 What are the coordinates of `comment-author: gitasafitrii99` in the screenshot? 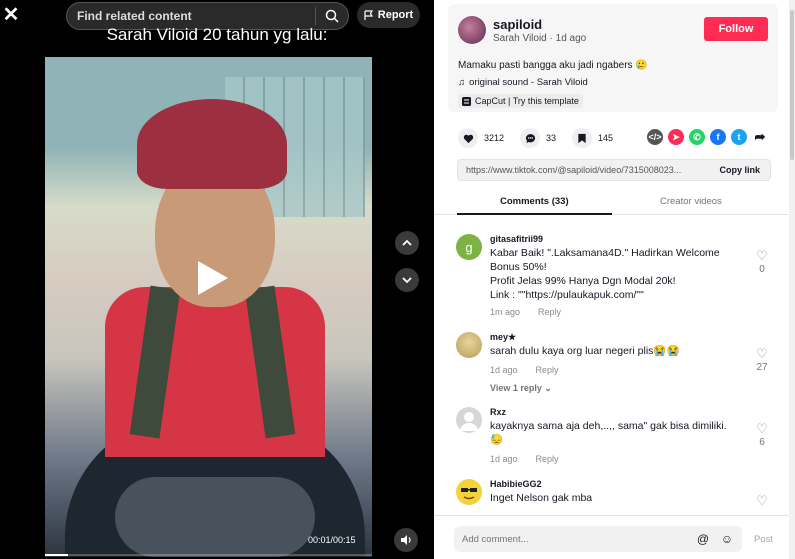 It's located at (516, 239).